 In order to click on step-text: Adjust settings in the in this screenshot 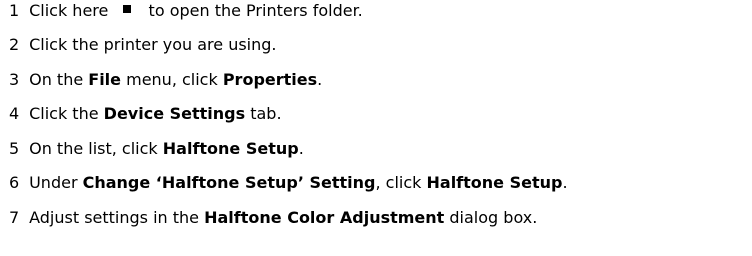, I will do `click(117, 217)`.